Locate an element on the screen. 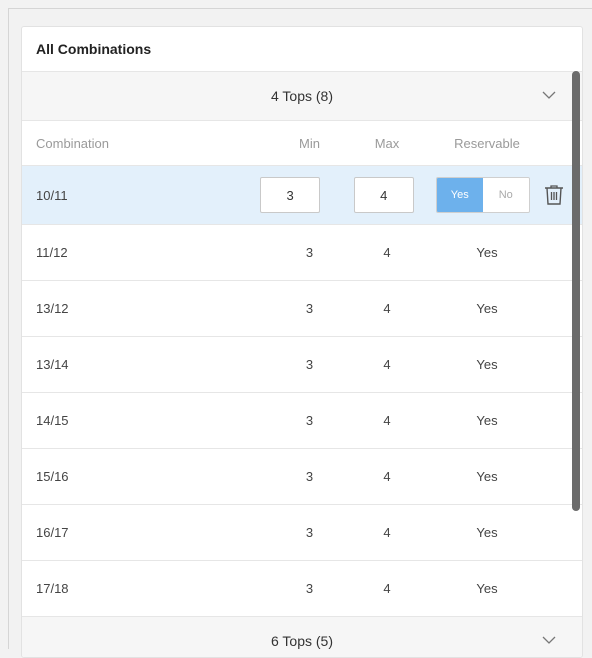 The height and width of the screenshot is (658, 592). combination-cell: 13/12 is located at coordinates (52, 308).